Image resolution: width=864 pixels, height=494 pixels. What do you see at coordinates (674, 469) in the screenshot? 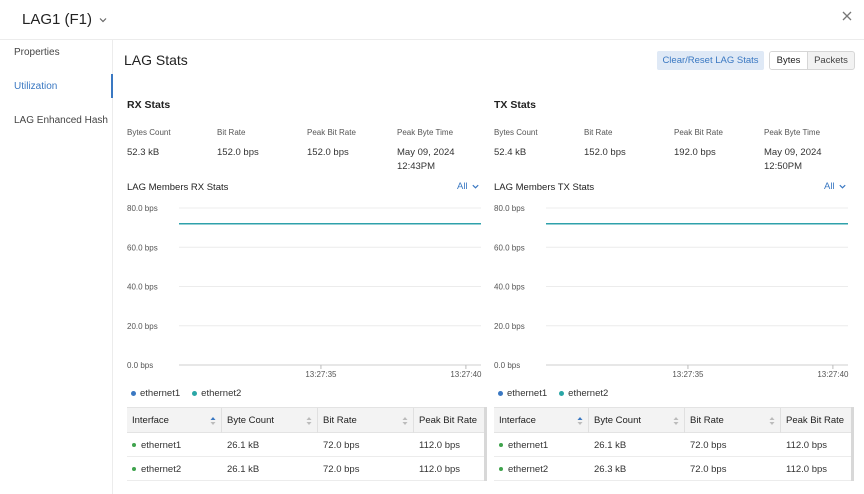
I see `table-row: ethernet2 26.3 kB 72.0 bps 112.0 bps` at bounding box center [674, 469].